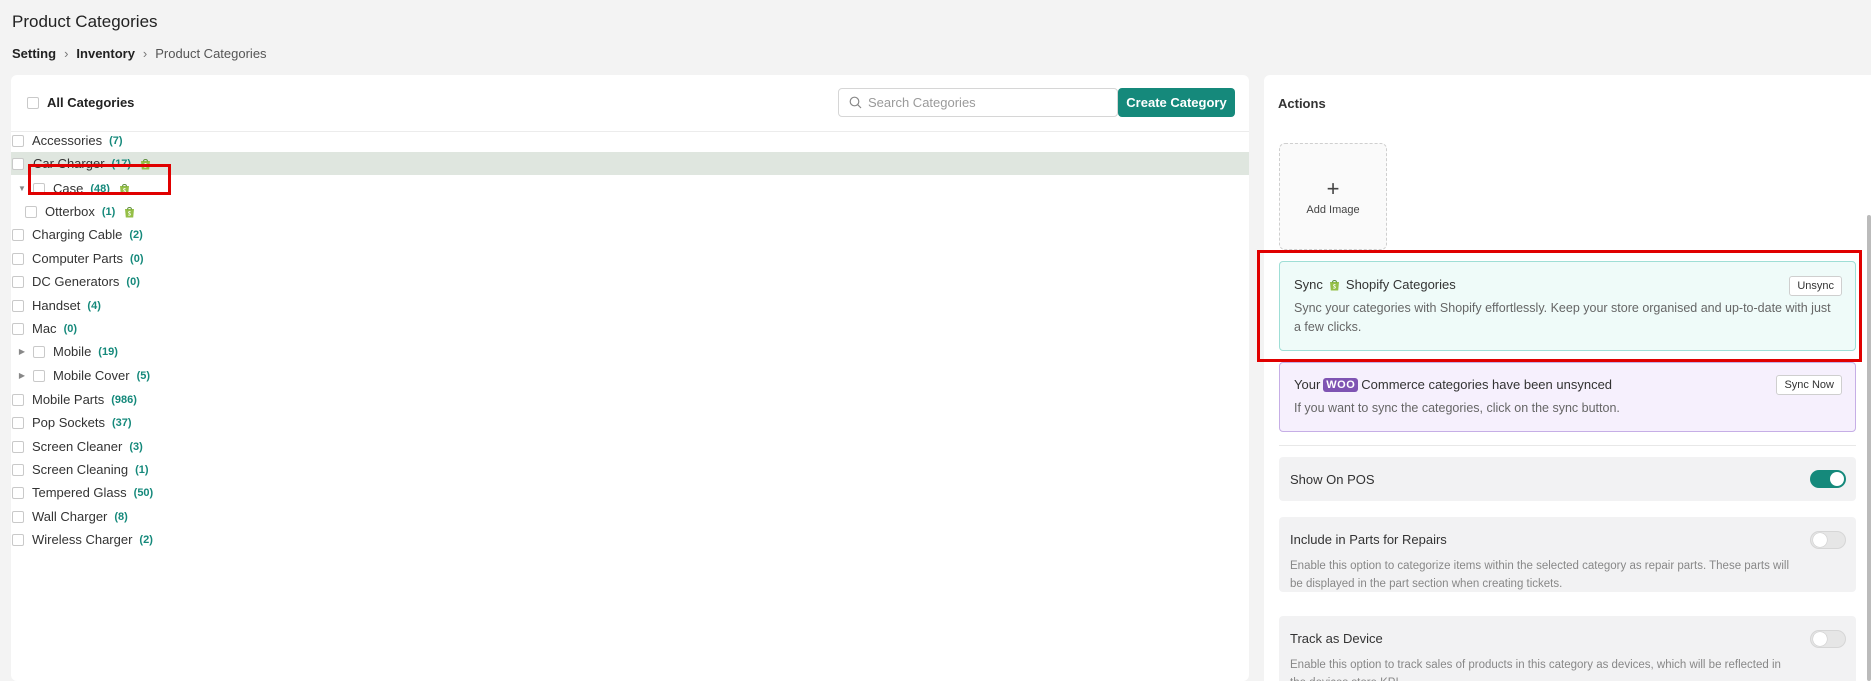 The width and height of the screenshot is (1871, 681). What do you see at coordinates (72, 351) in the screenshot?
I see `category-name: Mobile` at bounding box center [72, 351].